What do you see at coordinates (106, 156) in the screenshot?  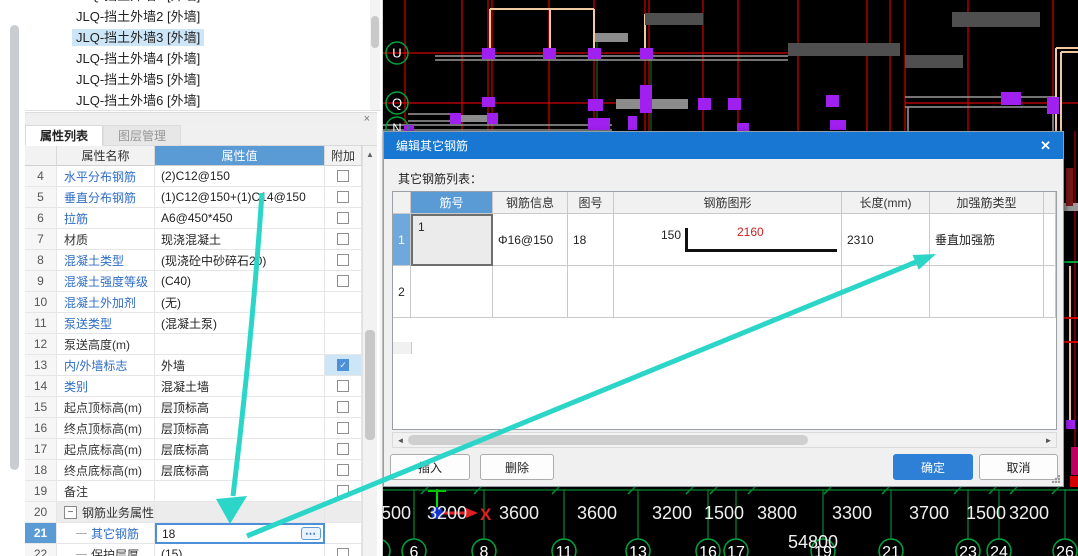 I see `header-property-name: 属性名称` at bounding box center [106, 156].